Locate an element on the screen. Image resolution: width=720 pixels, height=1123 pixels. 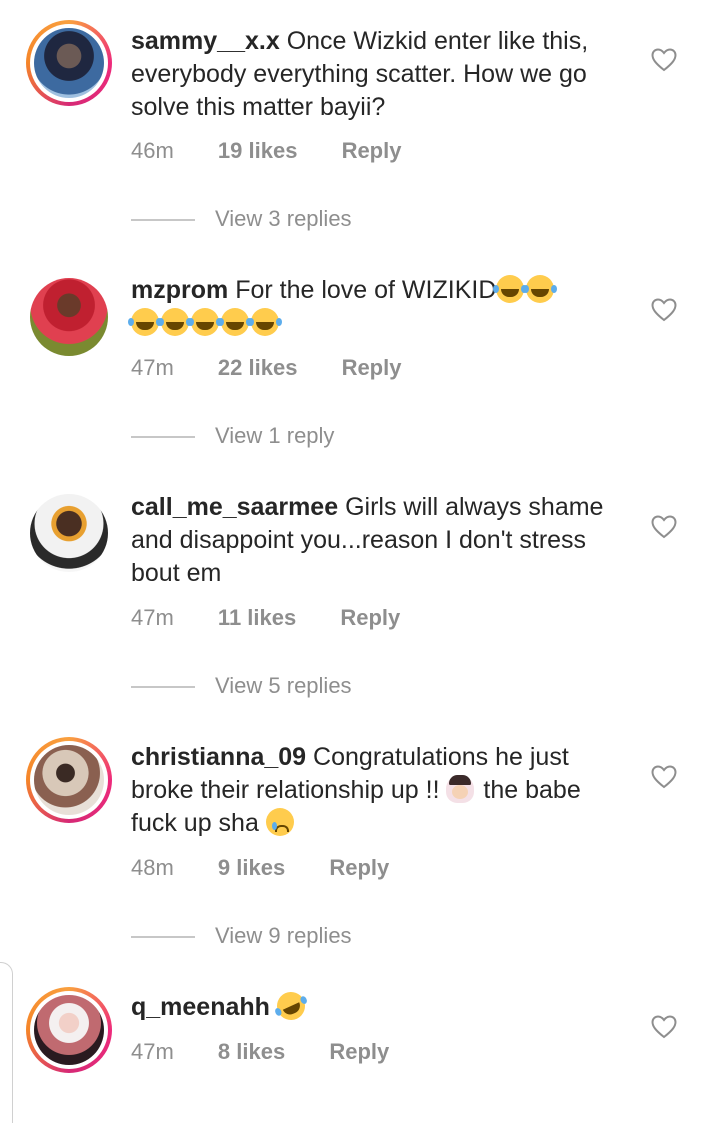
view-replies-button: View 3 replies is located at coordinates (241, 219).